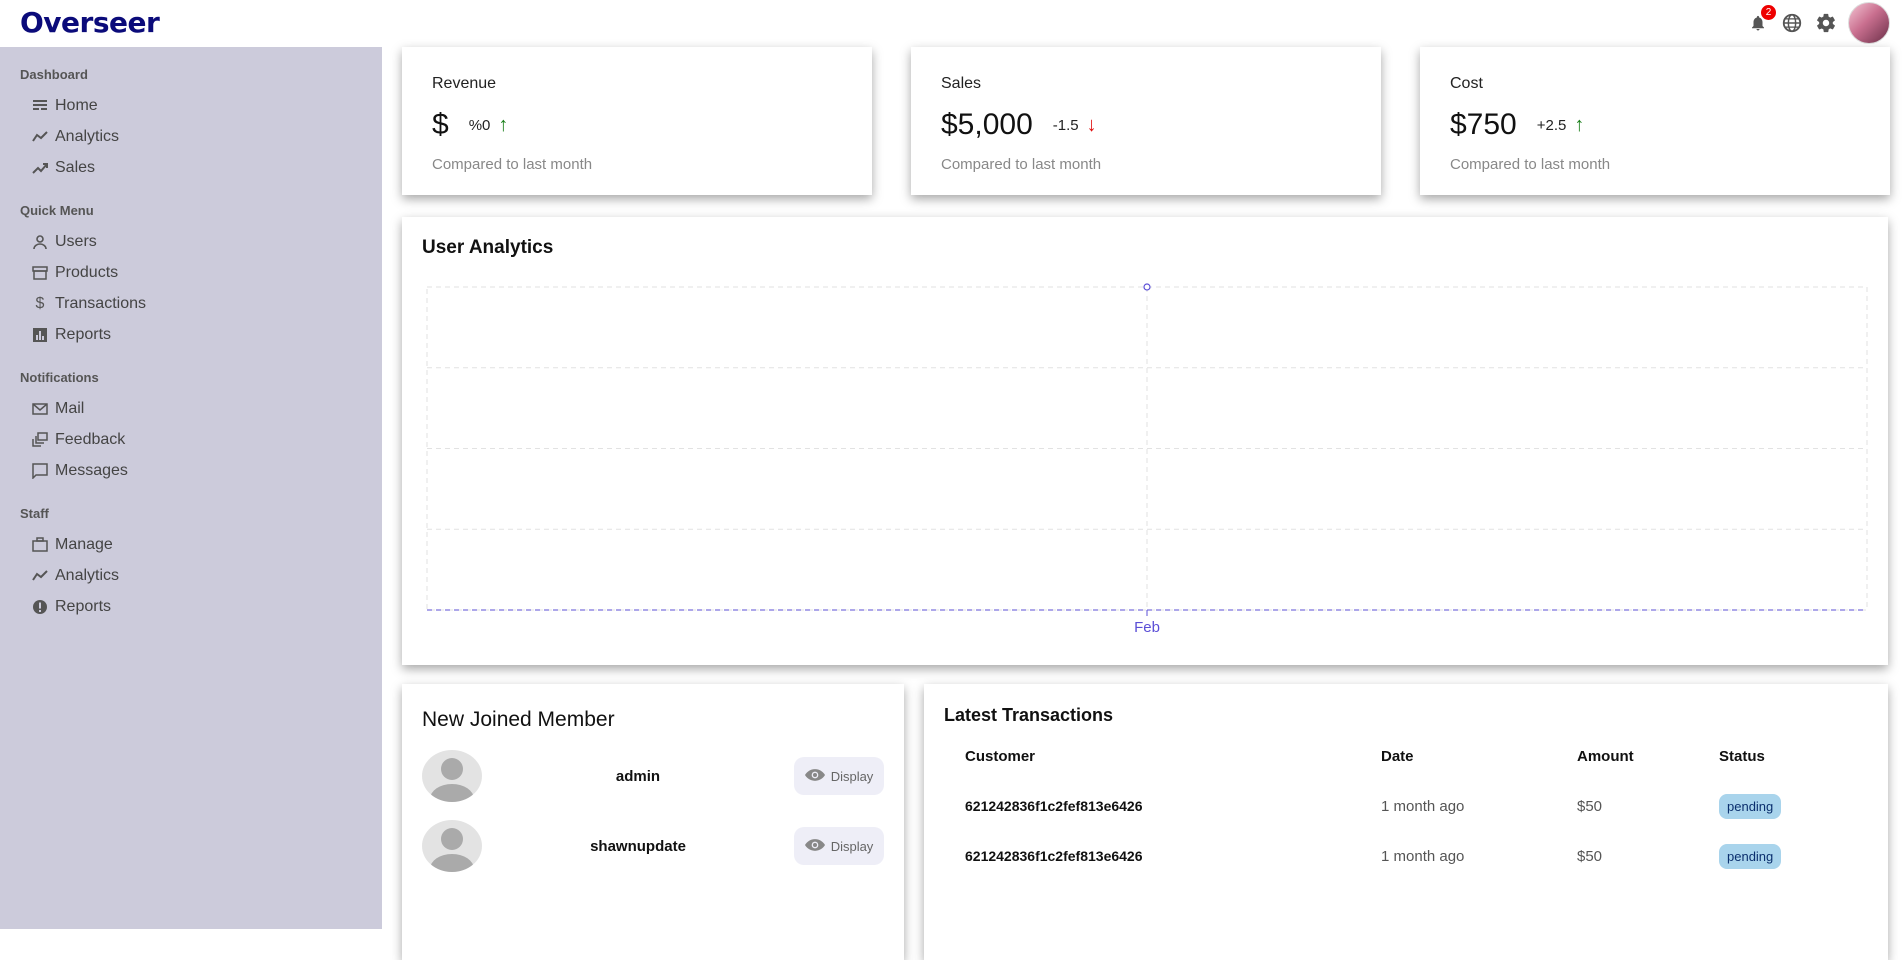  What do you see at coordinates (90, 439) in the screenshot?
I see `sidebar-item-label: Feedback` at bounding box center [90, 439].